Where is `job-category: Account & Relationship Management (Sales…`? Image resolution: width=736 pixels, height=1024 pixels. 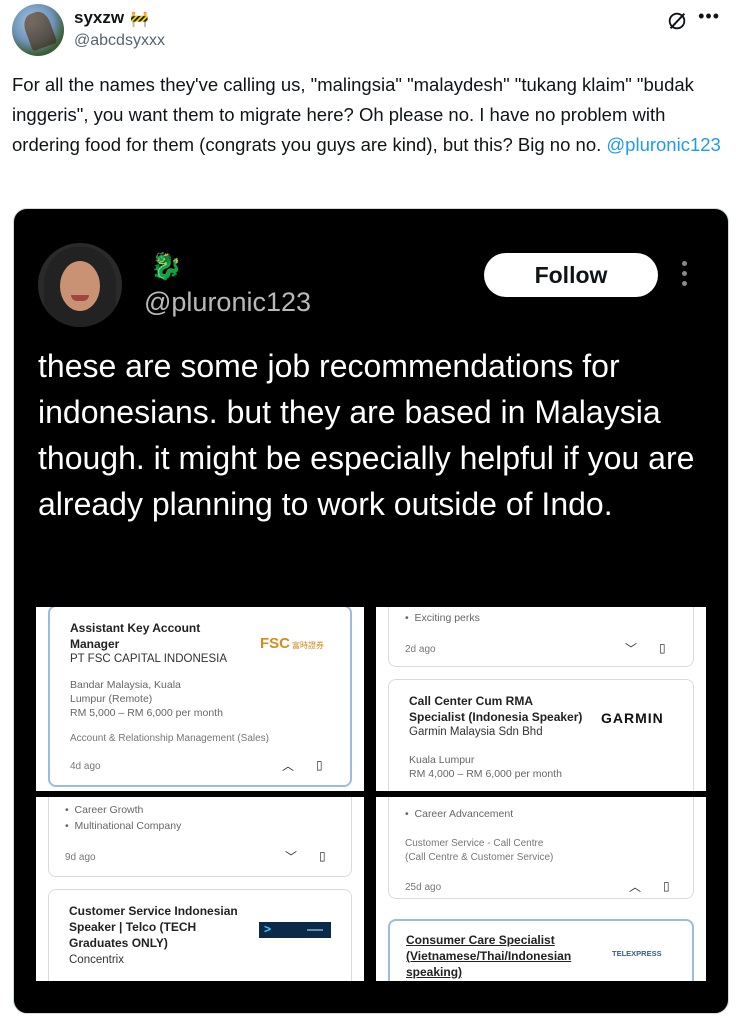
job-category: Account & Relationship Management (Sales… is located at coordinates (169, 738).